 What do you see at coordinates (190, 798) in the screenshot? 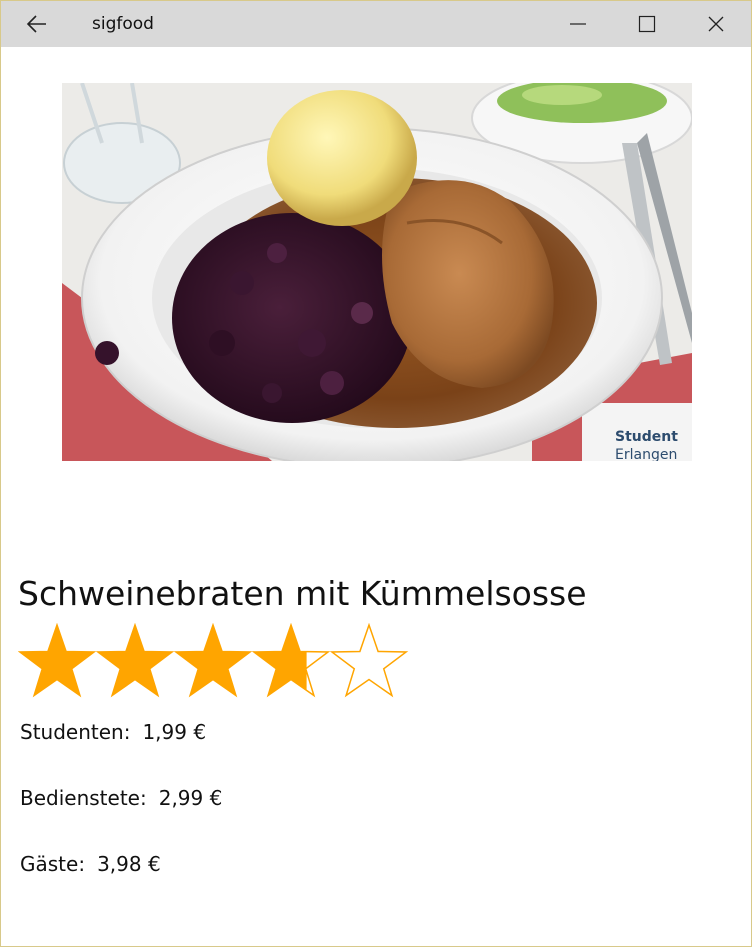
I see `price-value: 2,99 €` at bounding box center [190, 798].